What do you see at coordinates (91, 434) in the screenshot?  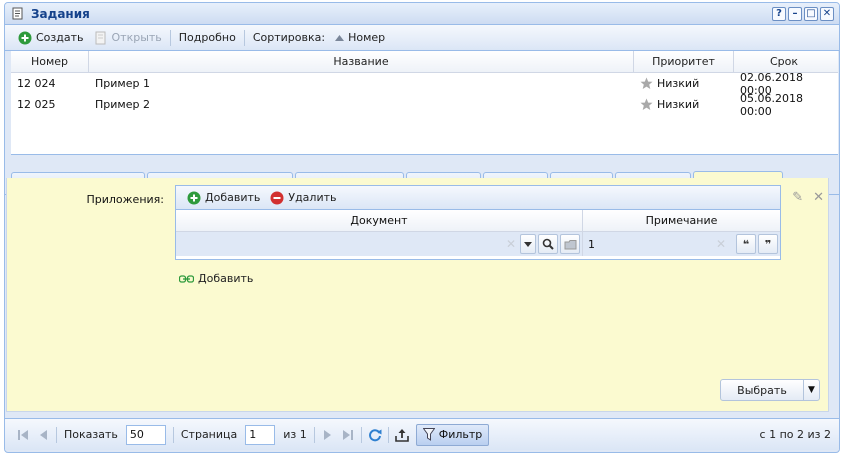 I see `page-size-label: Показать` at bounding box center [91, 434].